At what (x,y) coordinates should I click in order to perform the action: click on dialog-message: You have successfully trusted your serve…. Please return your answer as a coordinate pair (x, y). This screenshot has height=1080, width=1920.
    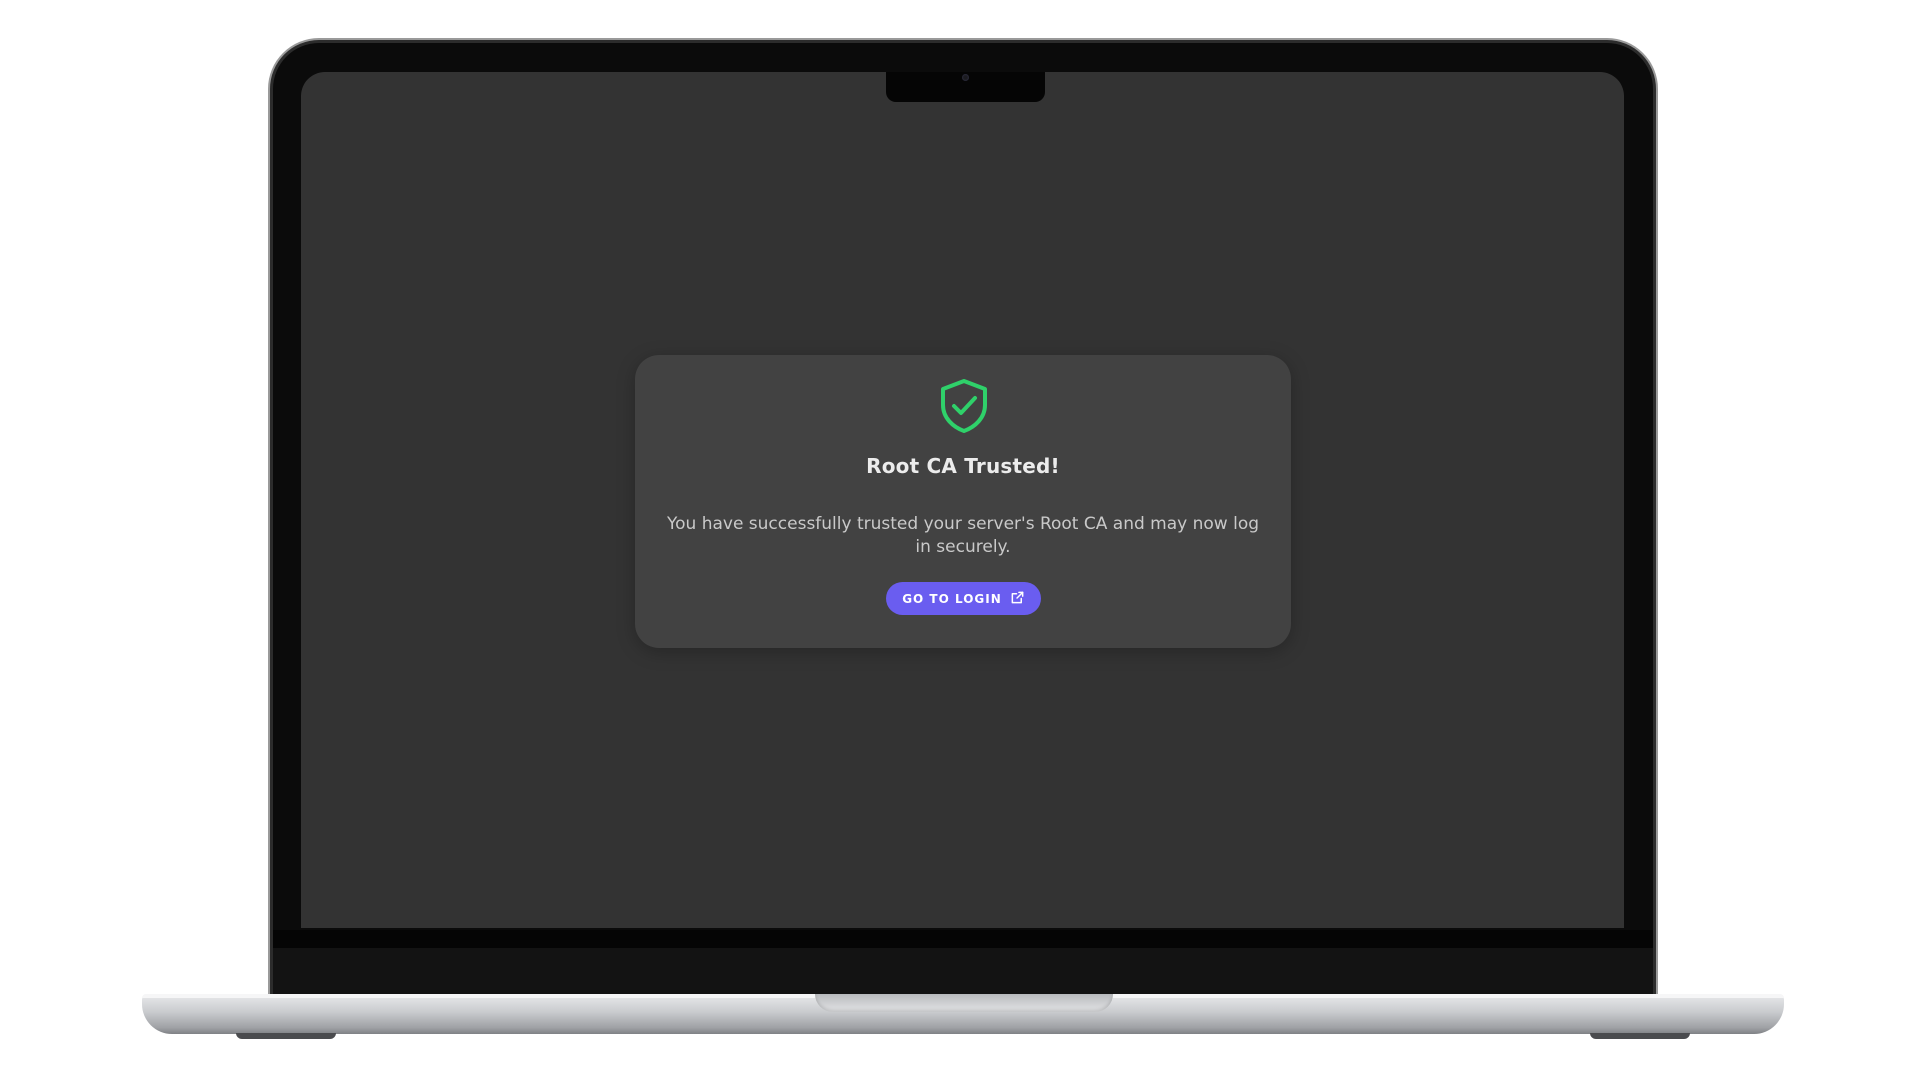
    Looking at the image, I should click on (963, 535).